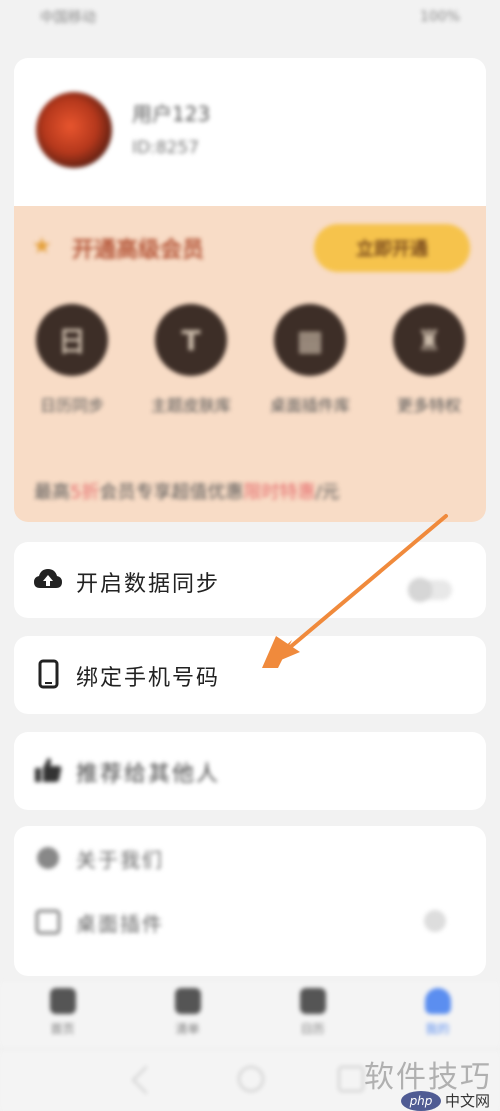 This screenshot has height=1111, width=500. I want to click on home-icon, so click(62, 1001).